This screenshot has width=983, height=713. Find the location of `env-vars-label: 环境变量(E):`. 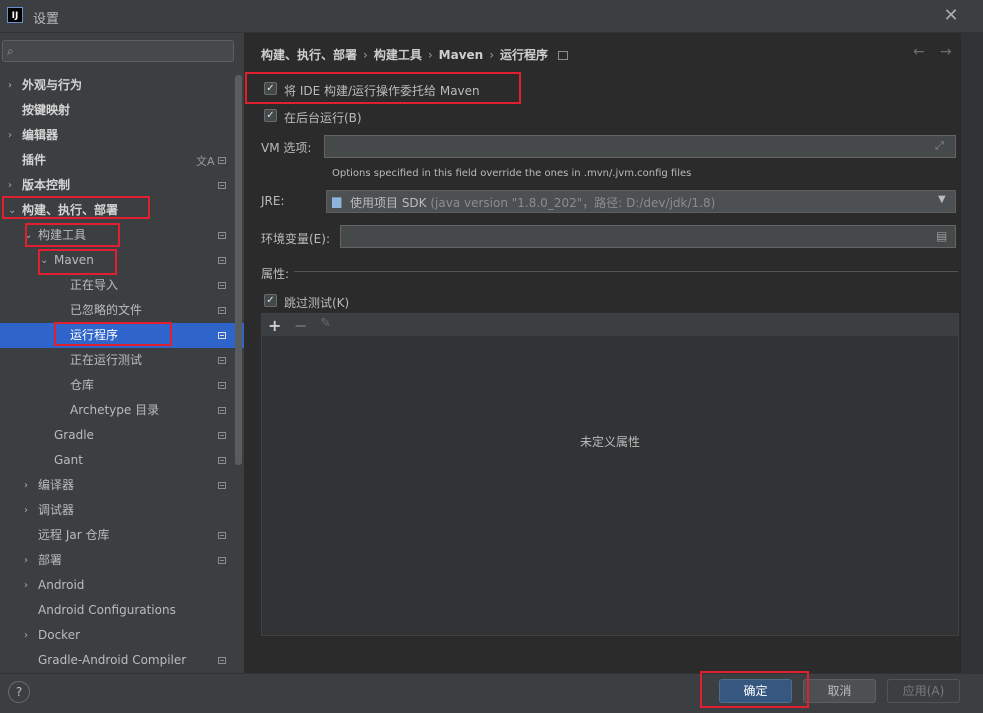

env-vars-label: 环境变量(E): is located at coordinates (295, 239).